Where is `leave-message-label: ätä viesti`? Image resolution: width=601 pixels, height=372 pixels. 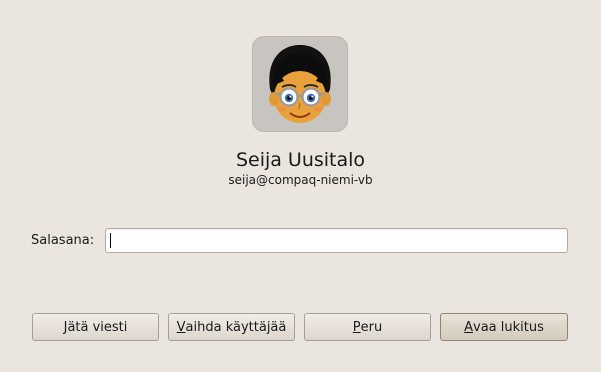 leave-message-label: ätä viesti is located at coordinates (97, 327).